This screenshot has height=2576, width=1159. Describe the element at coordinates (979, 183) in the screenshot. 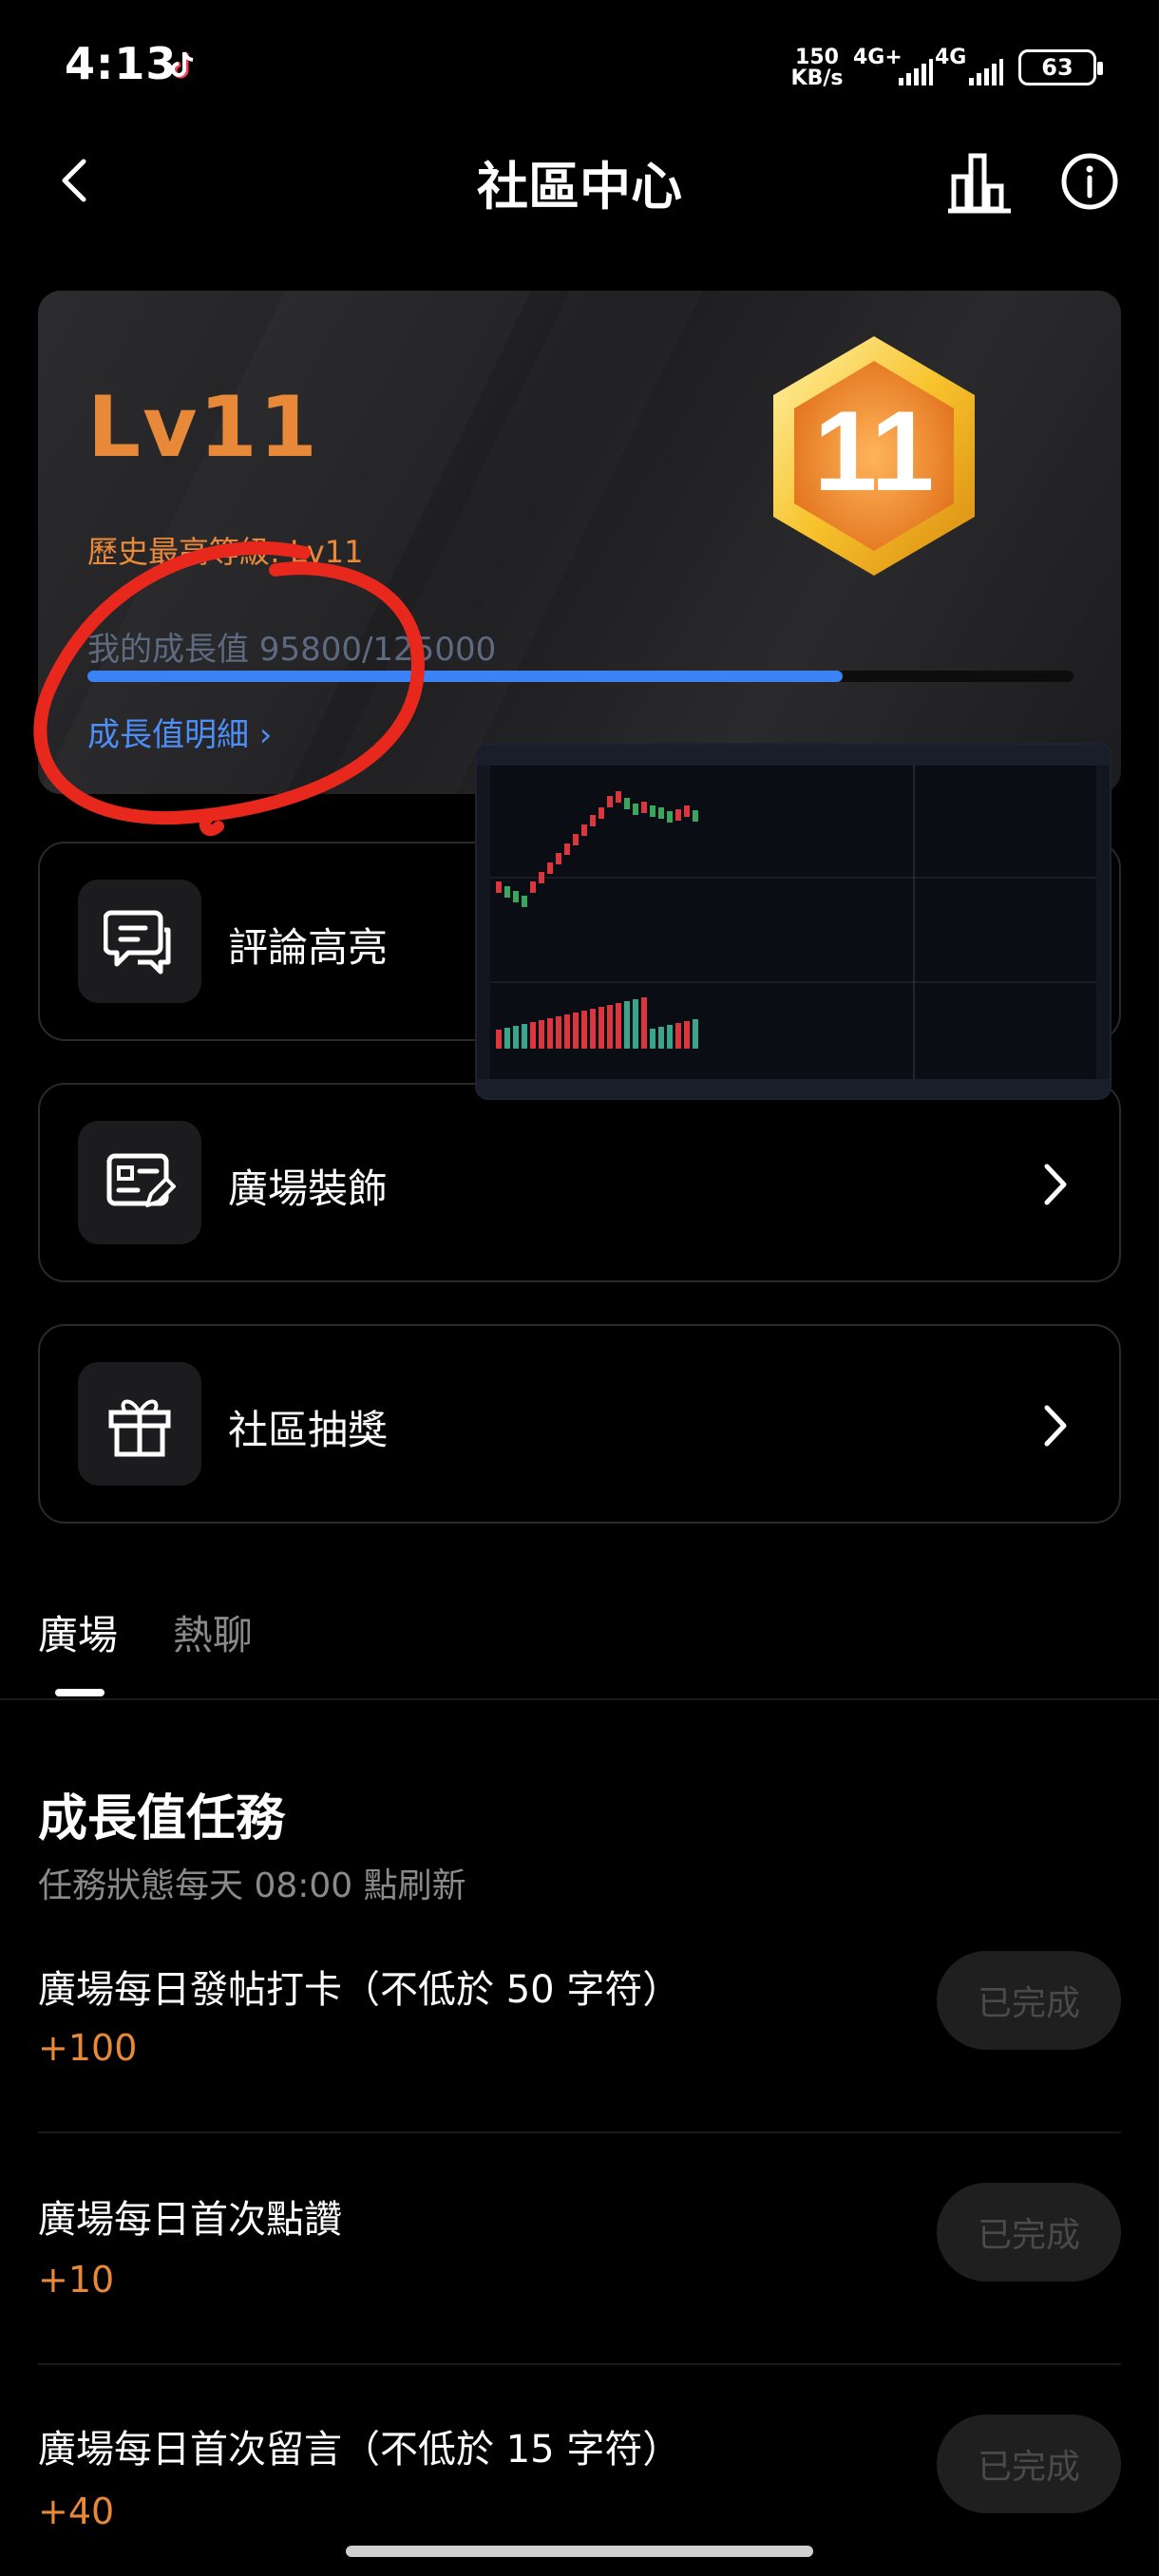

I see `bar-chart-icon` at that location.